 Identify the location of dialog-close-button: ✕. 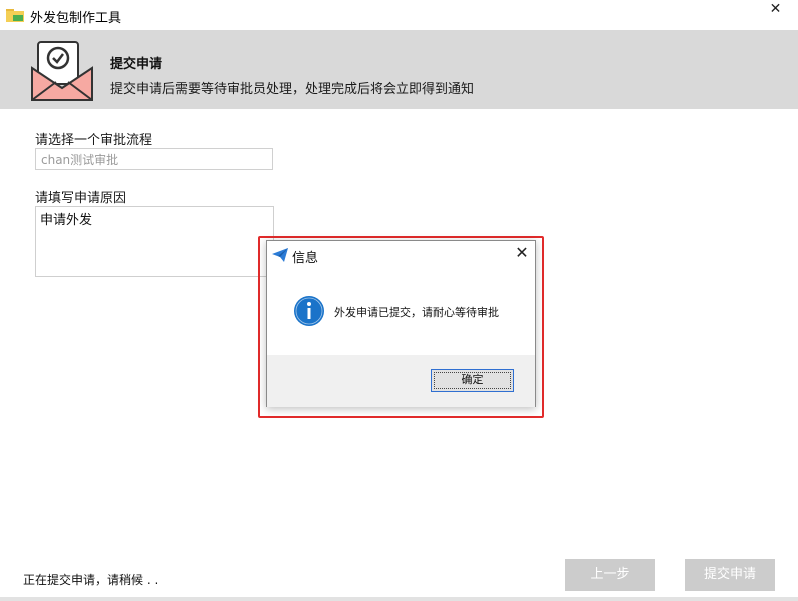
(522, 253).